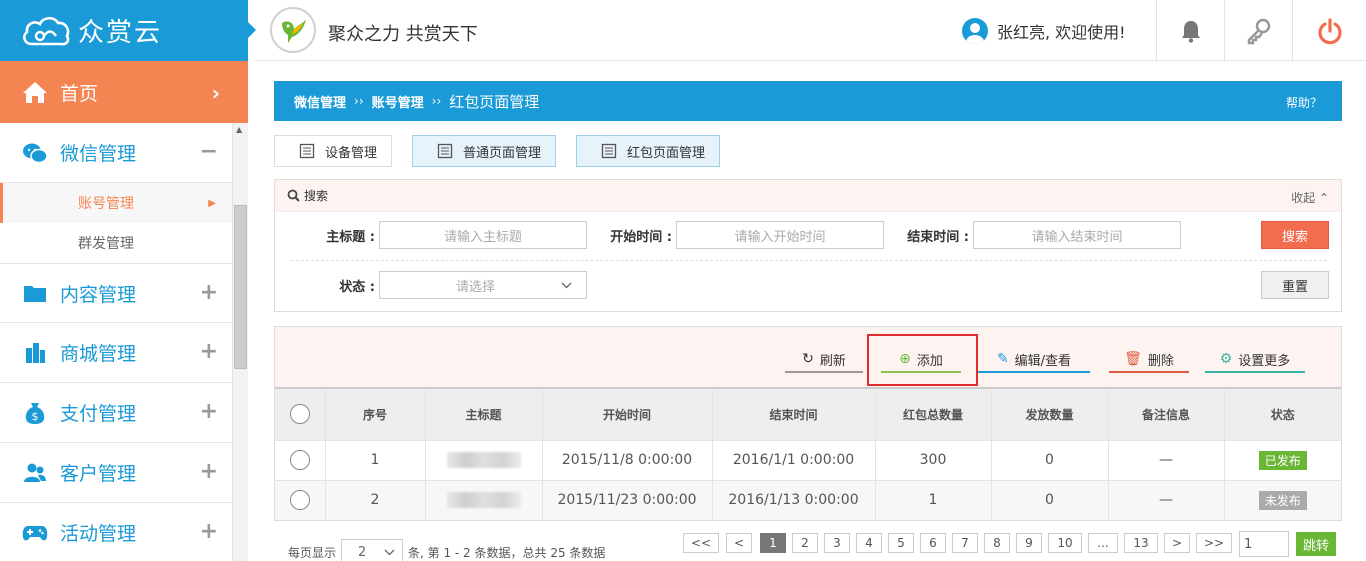 Image resolution: width=1366 pixels, height=561 pixels. Describe the element at coordinates (116, 153) in the screenshot. I see `sidebar-item-wechat: 微信管理 −` at that location.